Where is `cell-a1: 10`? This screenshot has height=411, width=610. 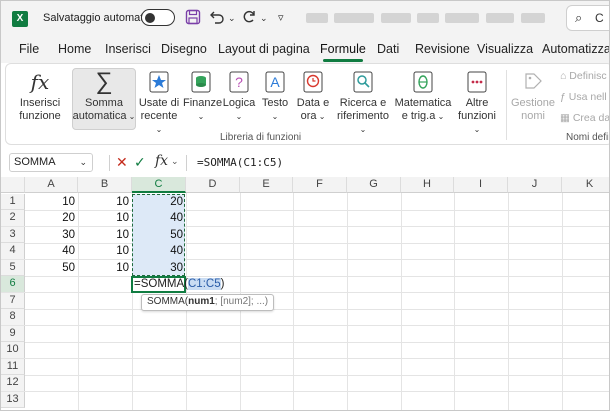
cell-a1: 10 is located at coordinates (50, 202).